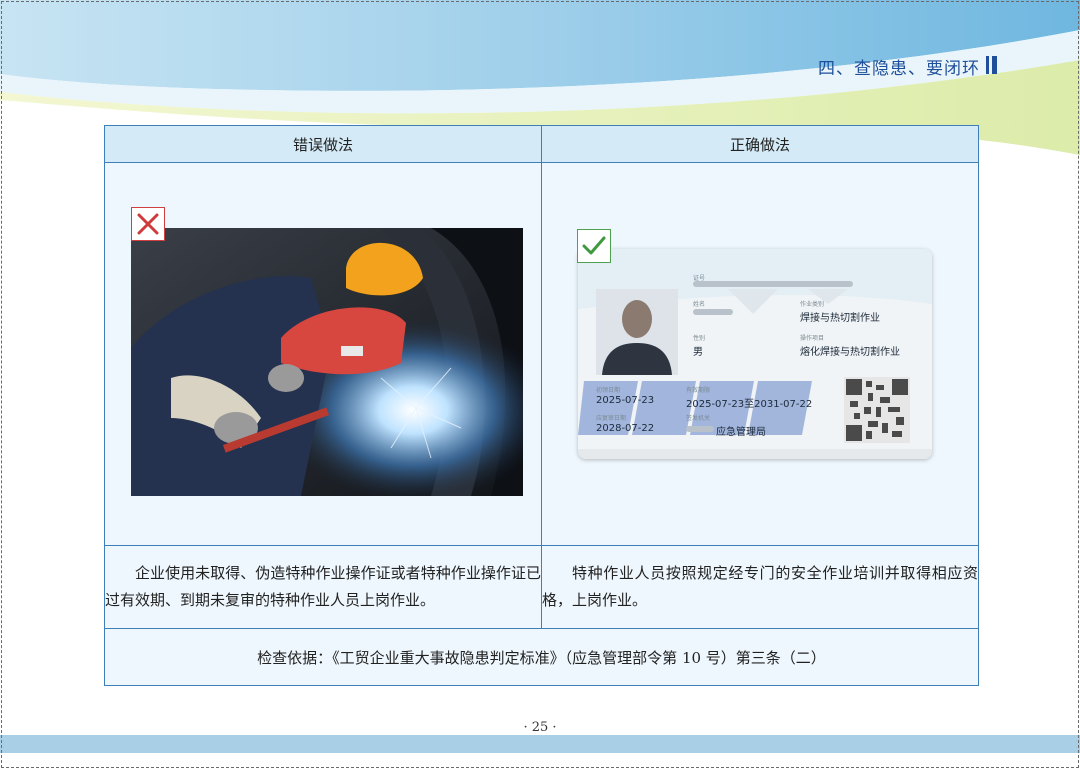 The width and height of the screenshot is (1080, 769). What do you see at coordinates (594, 246) in the screenshot?
I see `check-icon` at bounding box center [594, 246].